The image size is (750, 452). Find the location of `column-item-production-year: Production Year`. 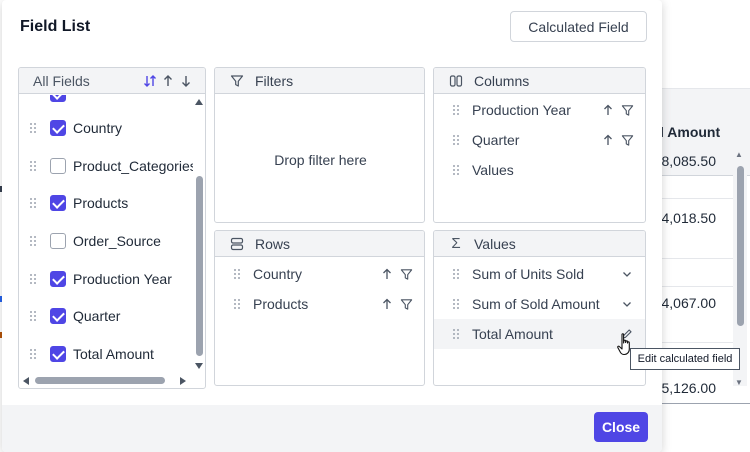

column-item-production-year: Production Year is located at coordinates (539, 110).